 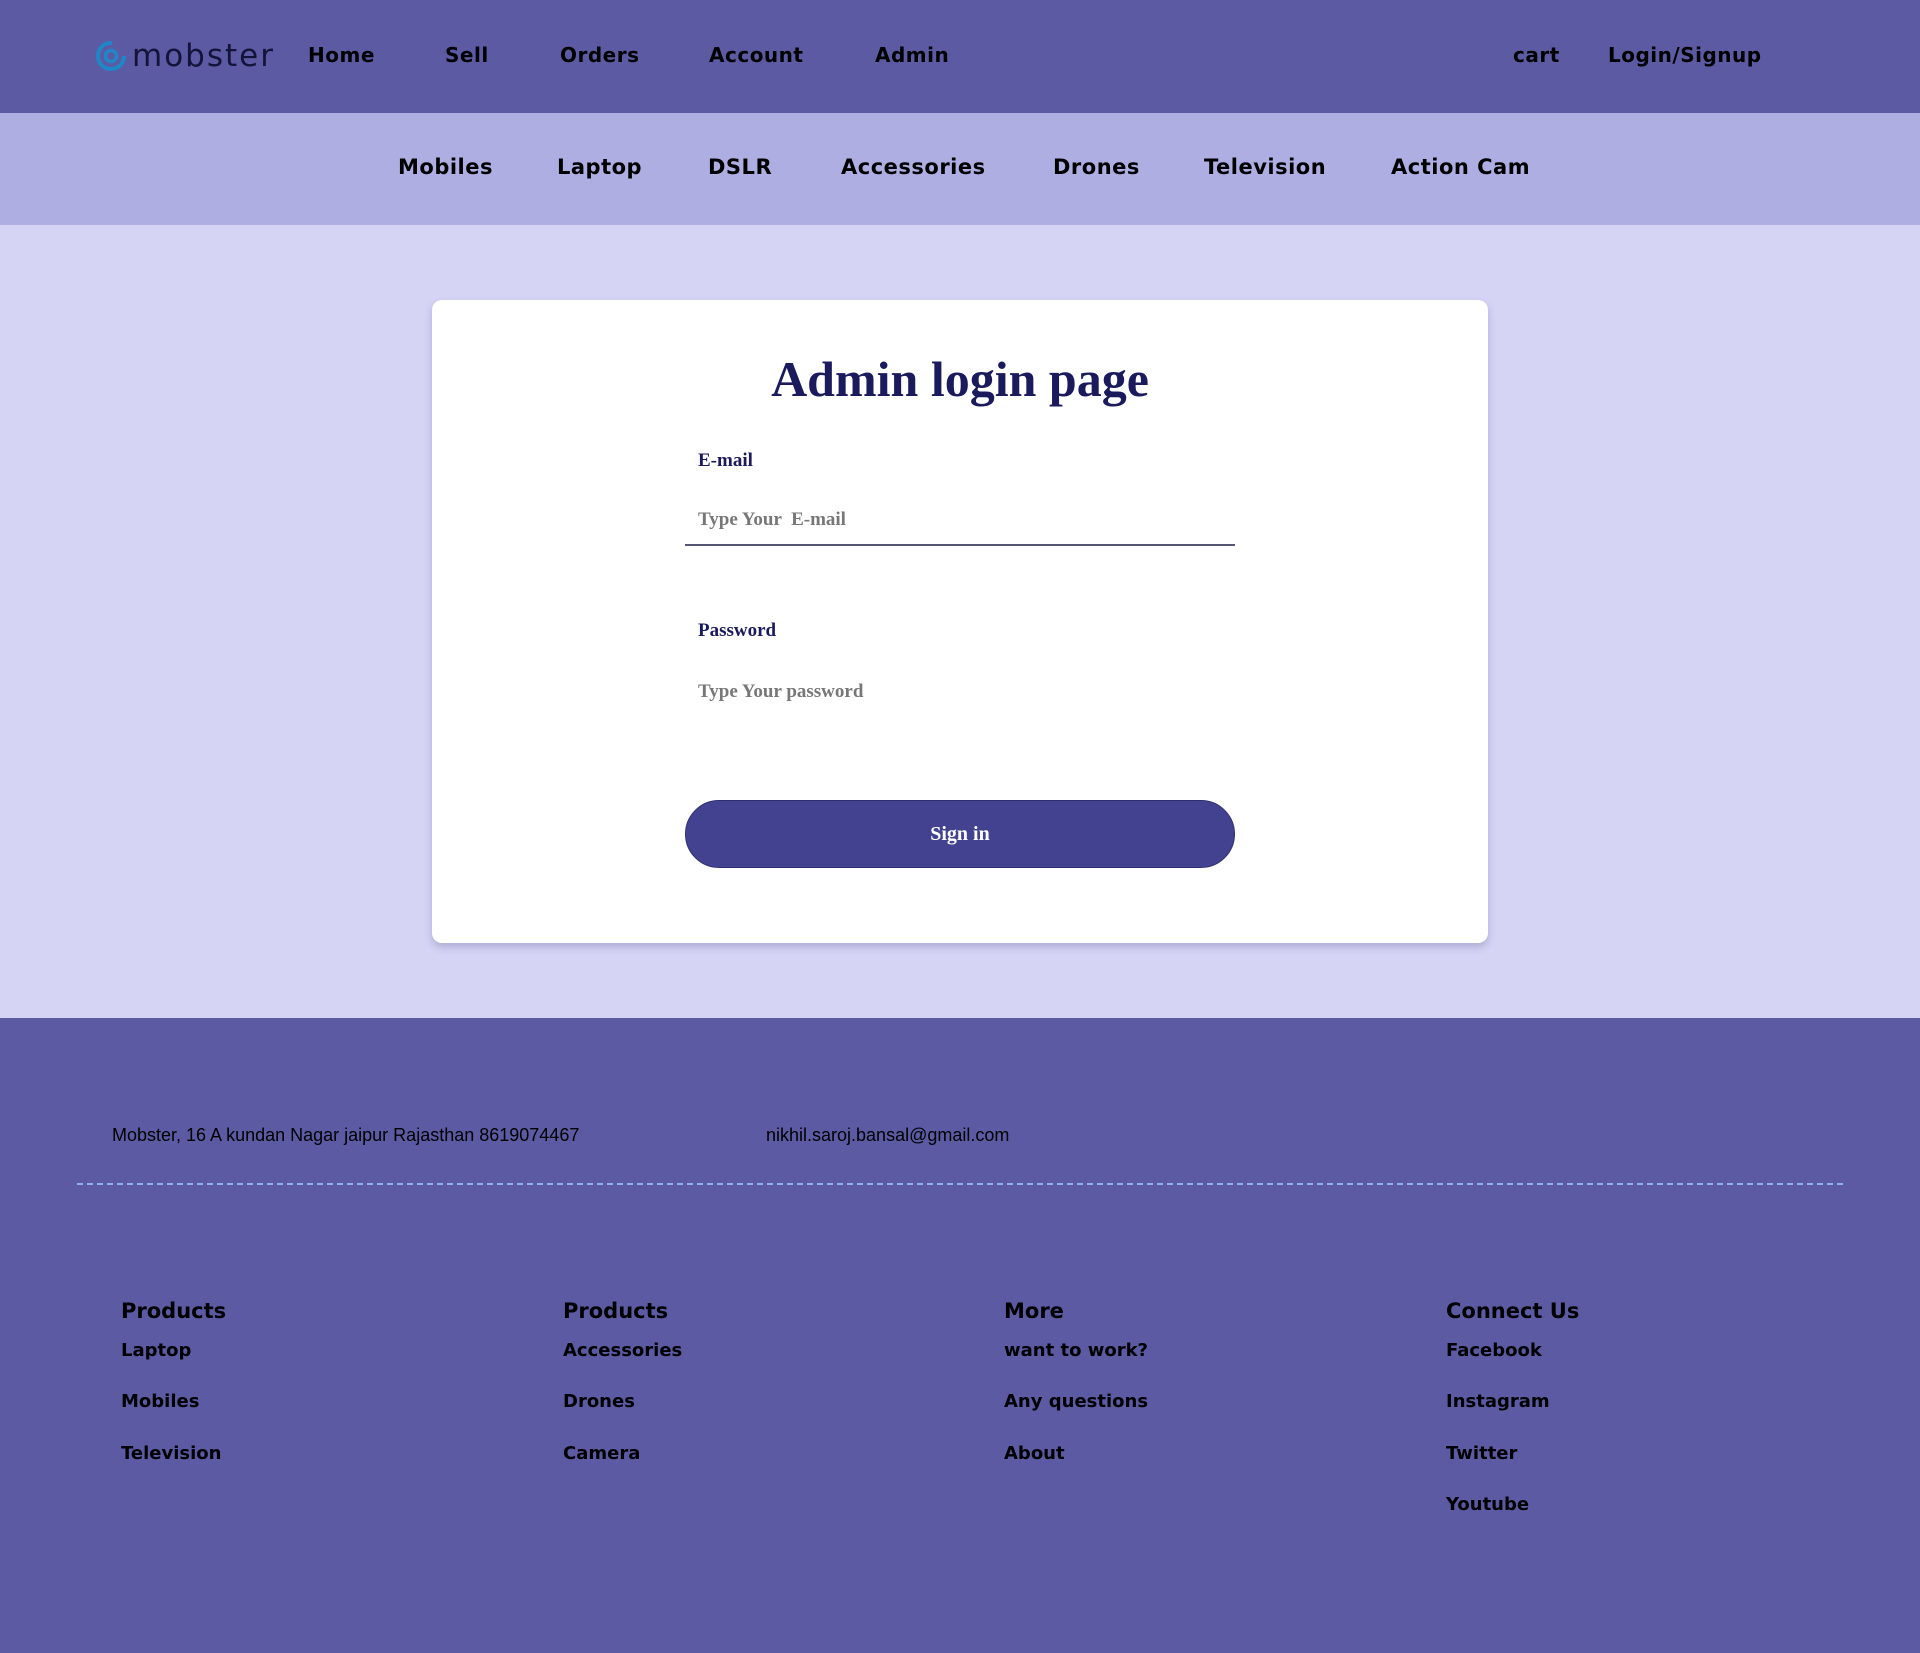 I want to click on nav-orders-link: Orders, so click(x=600, y=55).